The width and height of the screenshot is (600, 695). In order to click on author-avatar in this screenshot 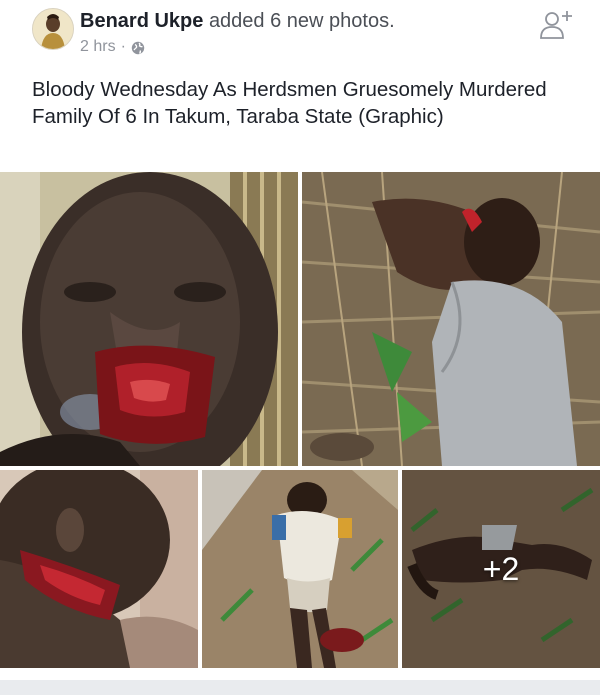, I will do `click(53, 29)`.